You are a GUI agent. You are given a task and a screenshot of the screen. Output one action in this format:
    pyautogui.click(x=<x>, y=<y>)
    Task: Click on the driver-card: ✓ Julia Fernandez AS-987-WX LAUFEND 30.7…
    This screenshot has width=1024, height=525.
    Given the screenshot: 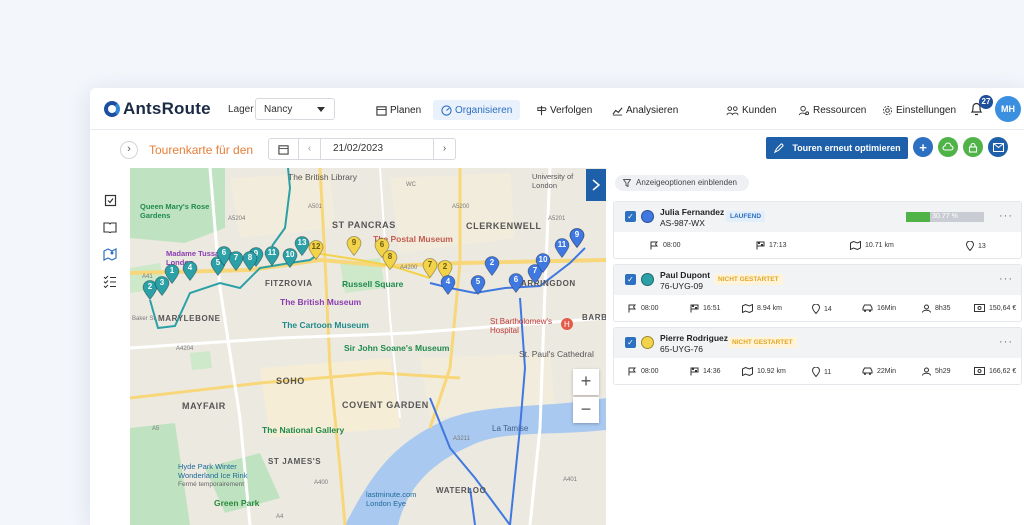 What is the action you would take?
    pyautogui.click(x=817, y=230)
    